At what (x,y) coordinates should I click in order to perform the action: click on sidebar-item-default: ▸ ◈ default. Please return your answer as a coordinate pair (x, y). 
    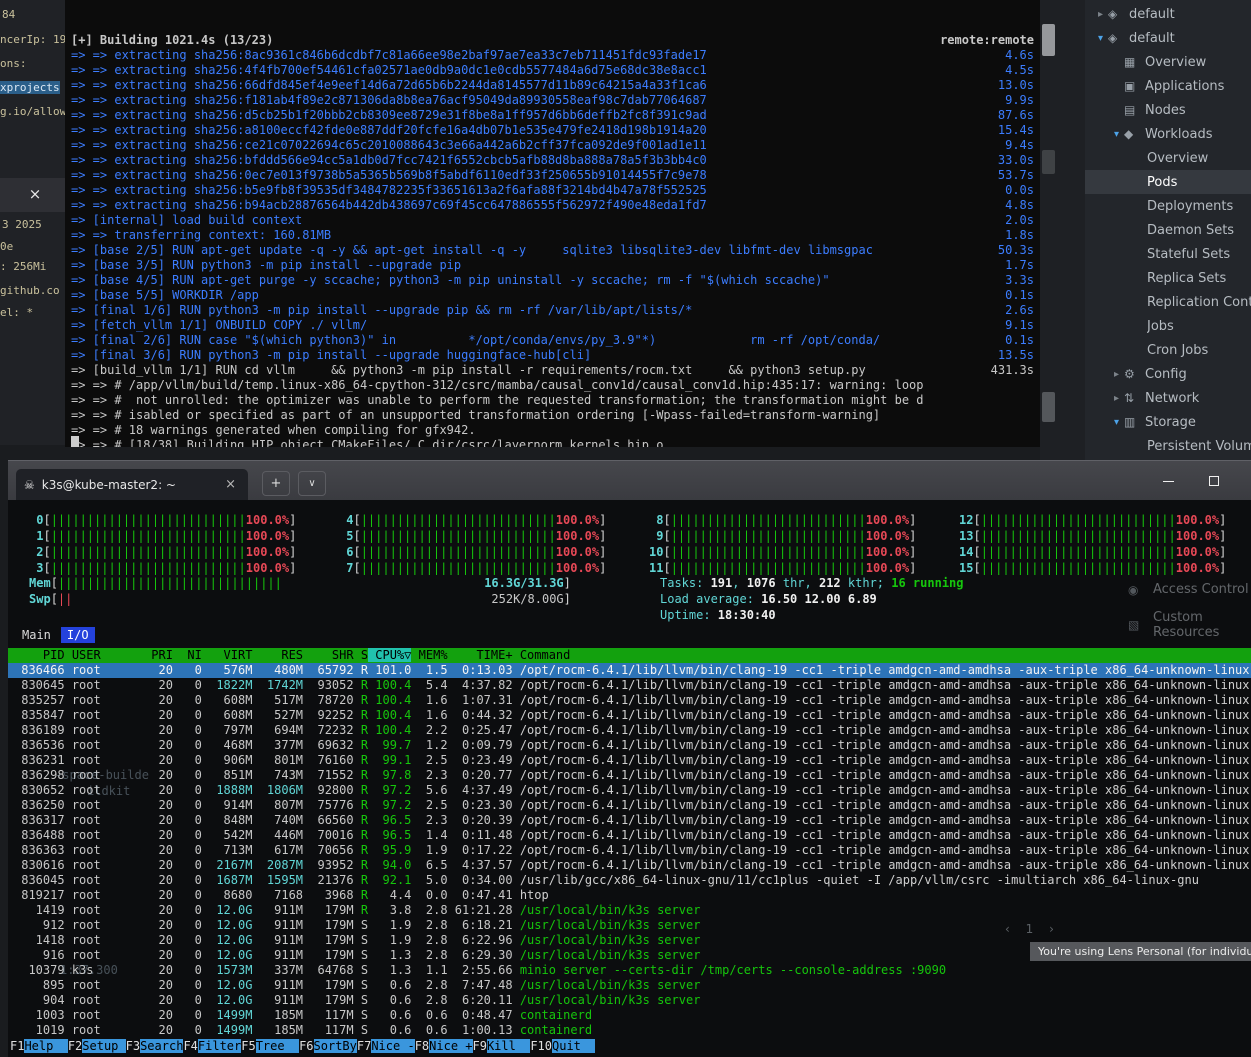
    Looking at the image, I should click on (1168, 14).